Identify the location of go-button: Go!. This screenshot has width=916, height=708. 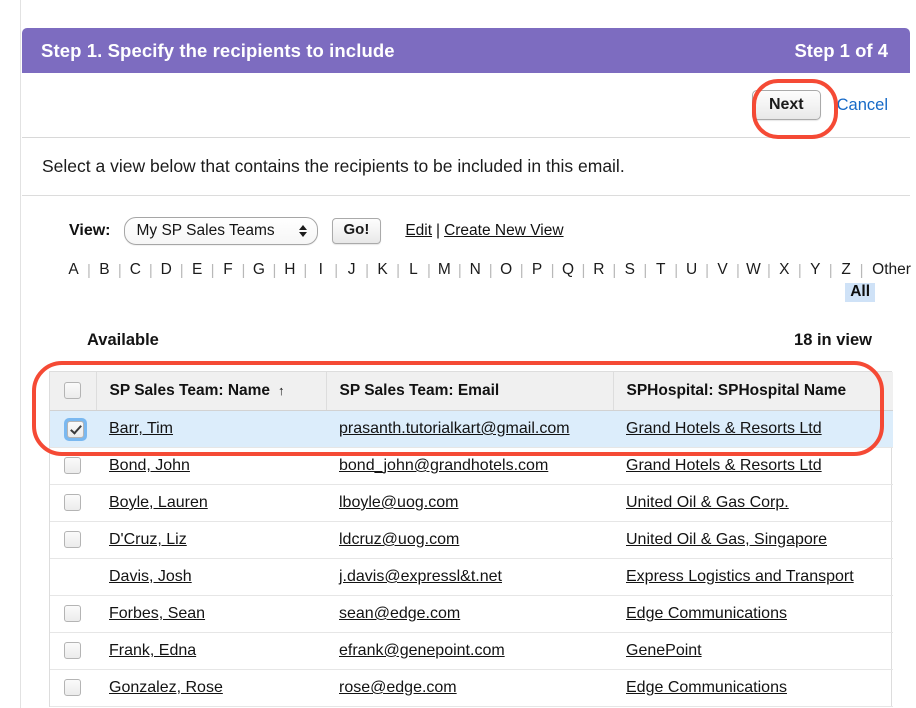
(356, 231).